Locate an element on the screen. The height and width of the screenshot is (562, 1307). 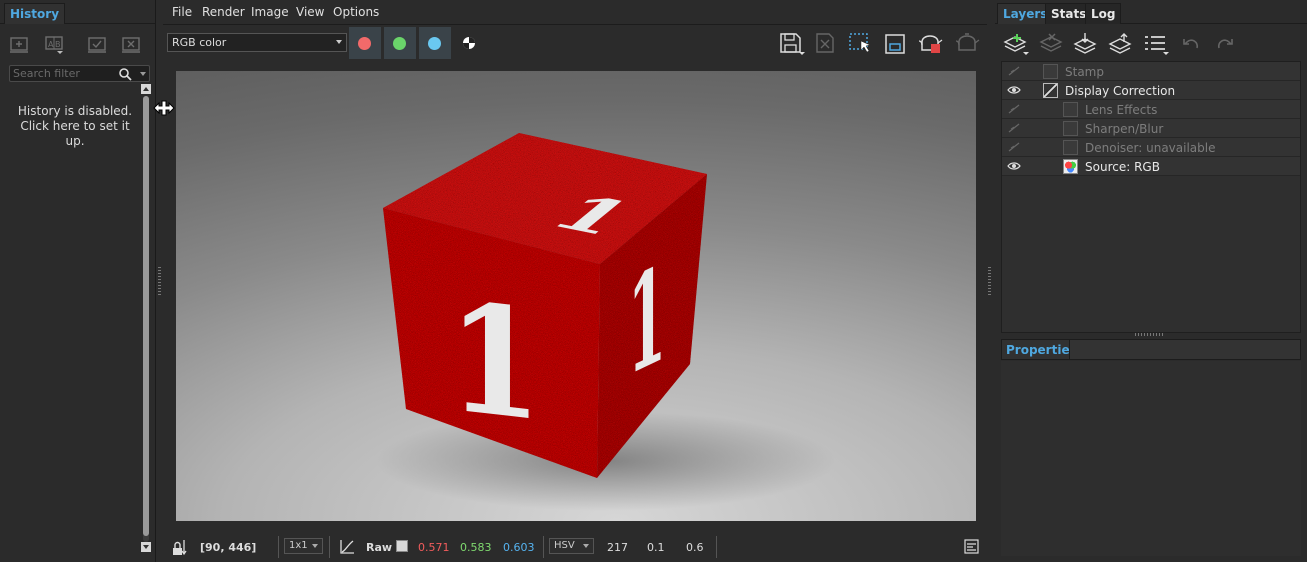
scroll-thumb is located at coordinates (146, 316).